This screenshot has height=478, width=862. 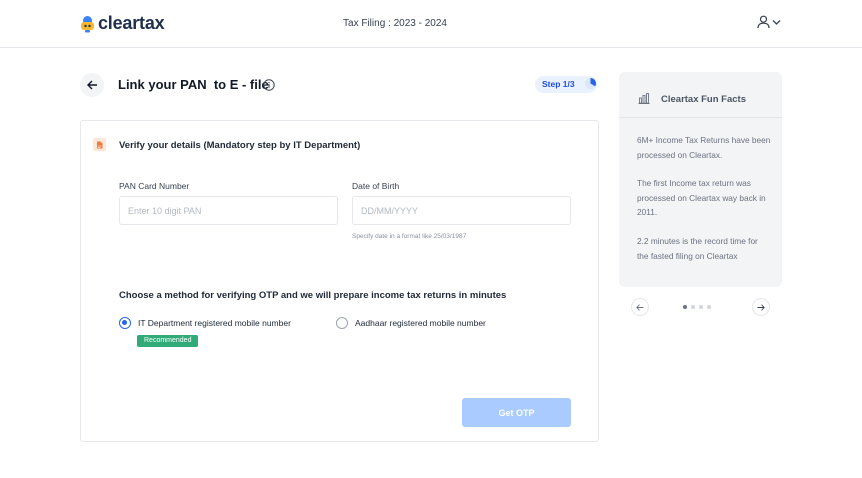 What do you see at coordinates (461, 210) in the screenshot?
I see `dob-input` at bounding box center [461, 210].